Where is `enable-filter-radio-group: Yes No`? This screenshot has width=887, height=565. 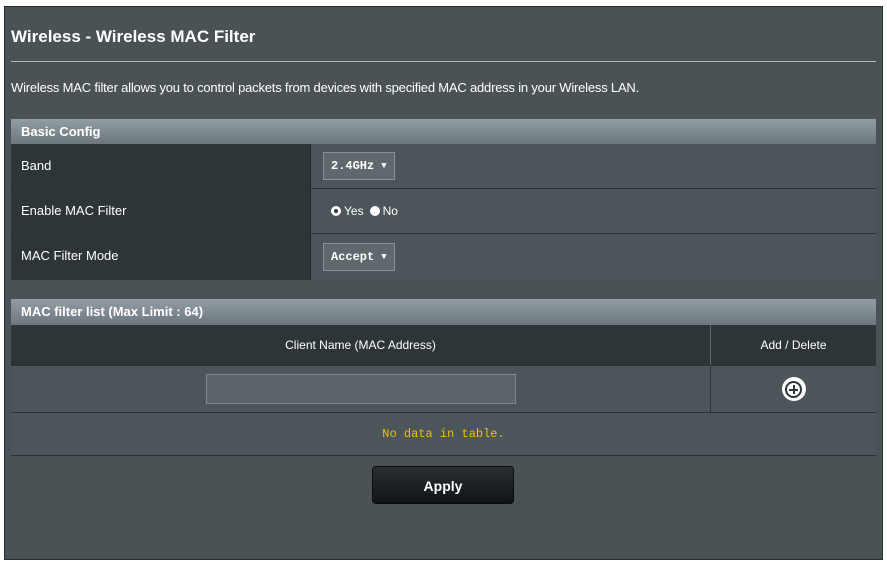
enable-filter-radio-group: Yes No is located at coordinates (363, 211).